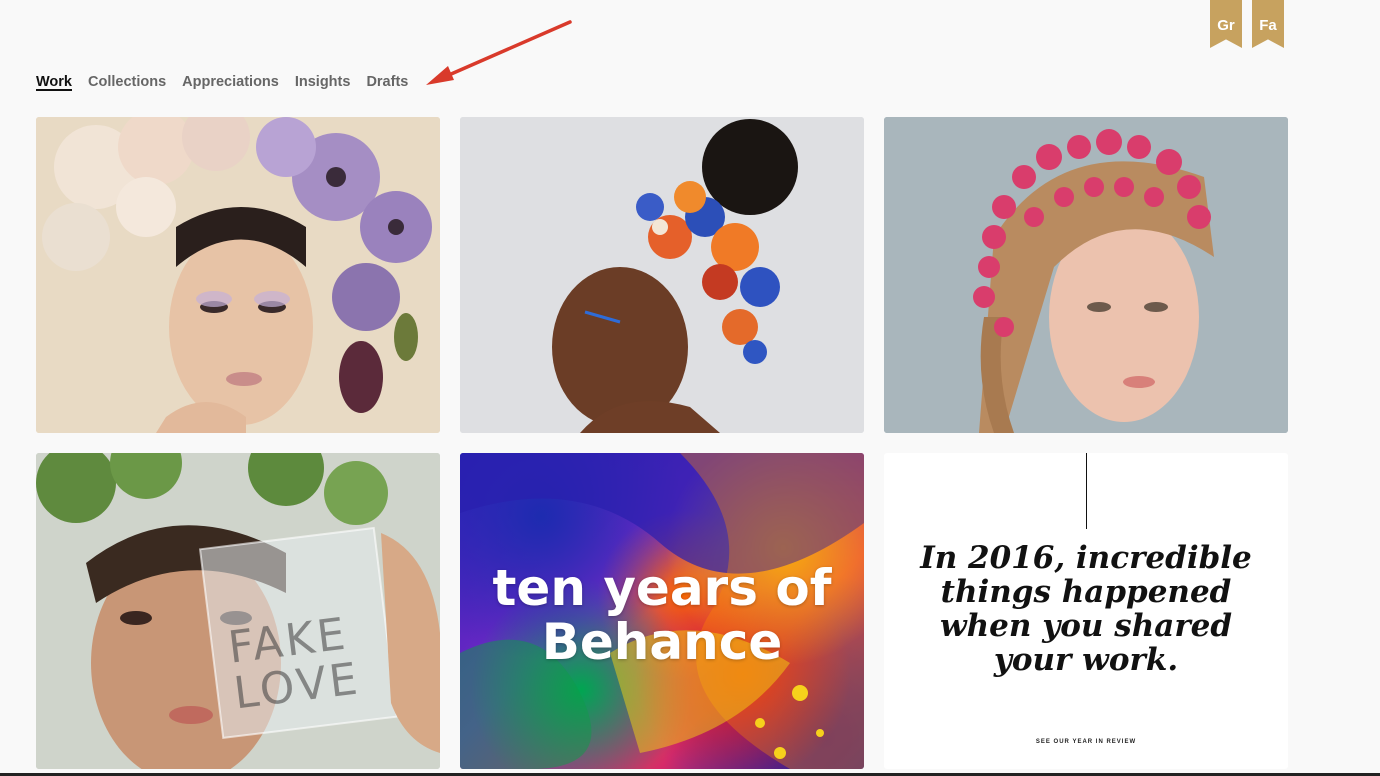 The height and width of the screenshot is (776, 1380). I want to click on tab-collections: Collections, so click(127, 83).